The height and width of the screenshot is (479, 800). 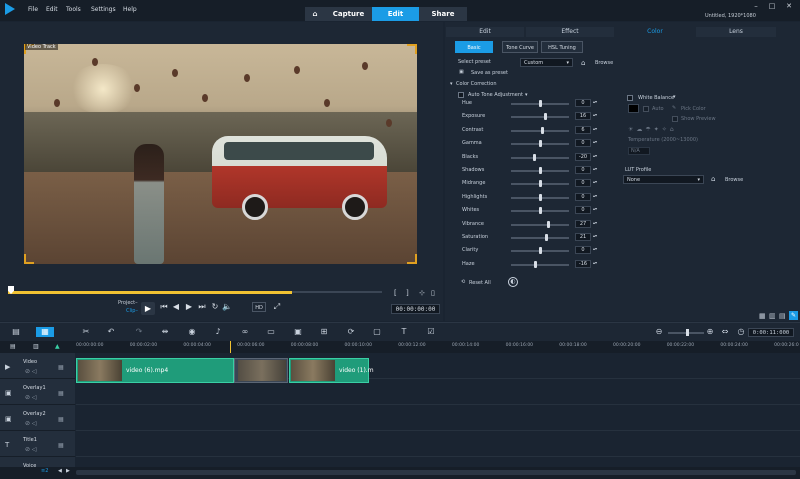 What do you see at coordinates (443, 14) in the screenshot?
I see `tab-share: Share` at bounding box center [443, 14].